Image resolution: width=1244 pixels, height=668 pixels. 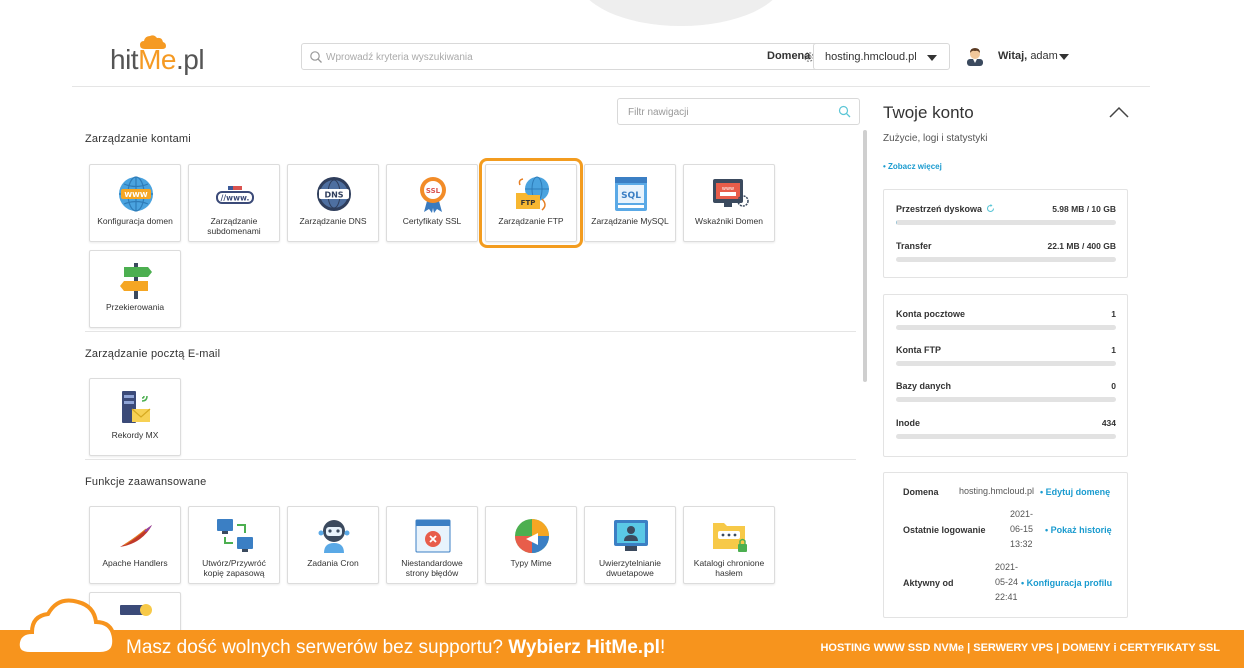 What do you see at coordinates (157, 59) in the screenshot?
I see `logo-text: hitMe.pl` at bounding box center [157, 59].